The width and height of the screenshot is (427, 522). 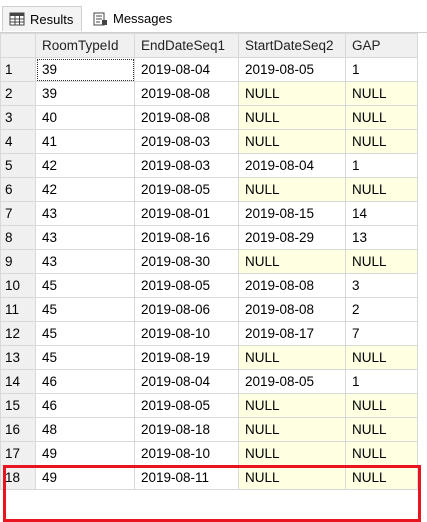 I want to click on startdateseq2-cell: 2019-08-17, so click(x=292, y=333).